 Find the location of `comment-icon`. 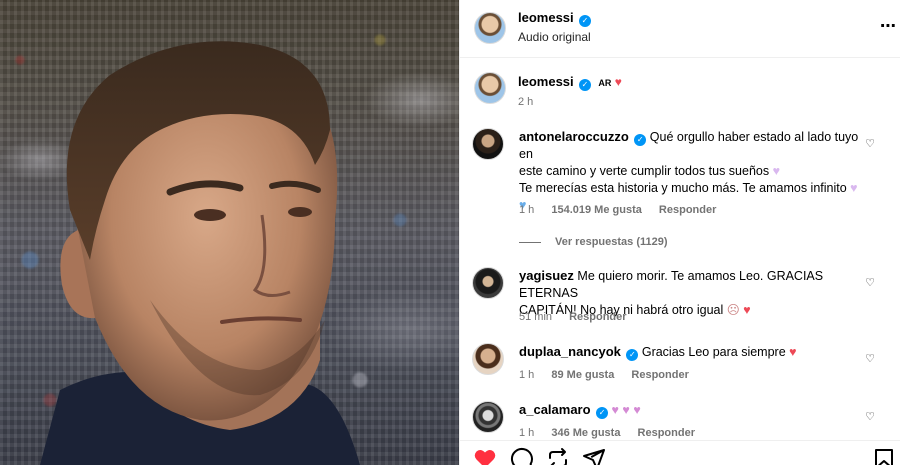

comment-icon is located at coordinates (522, 456).